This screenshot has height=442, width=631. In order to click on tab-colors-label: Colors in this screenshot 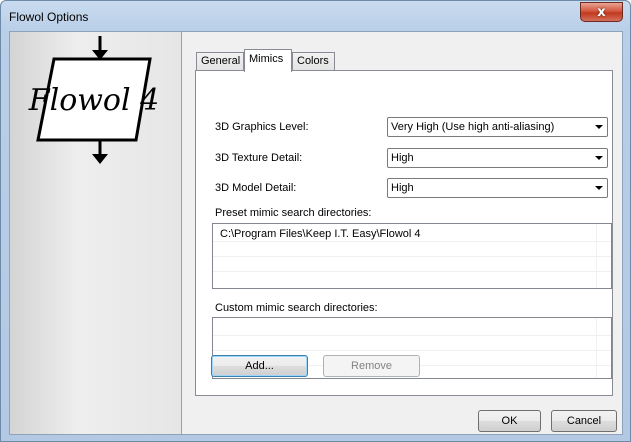, I will do `click(313, 61)`.